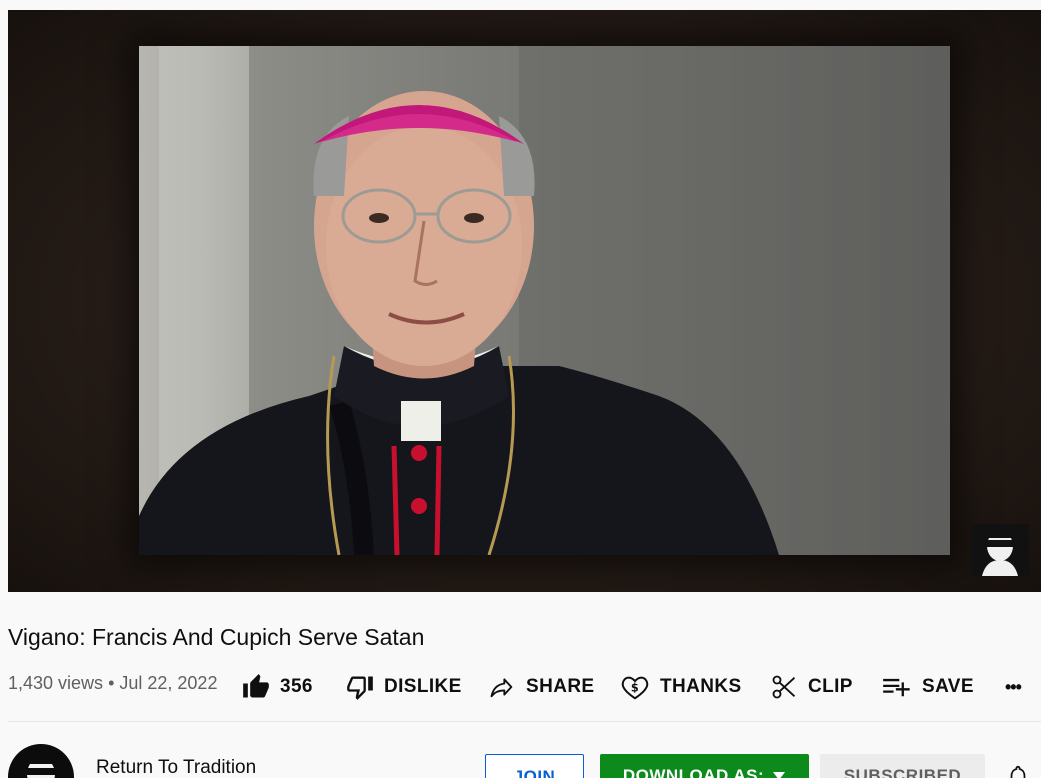  I want to click on thanks-label: THANKS, so click(701, 686).